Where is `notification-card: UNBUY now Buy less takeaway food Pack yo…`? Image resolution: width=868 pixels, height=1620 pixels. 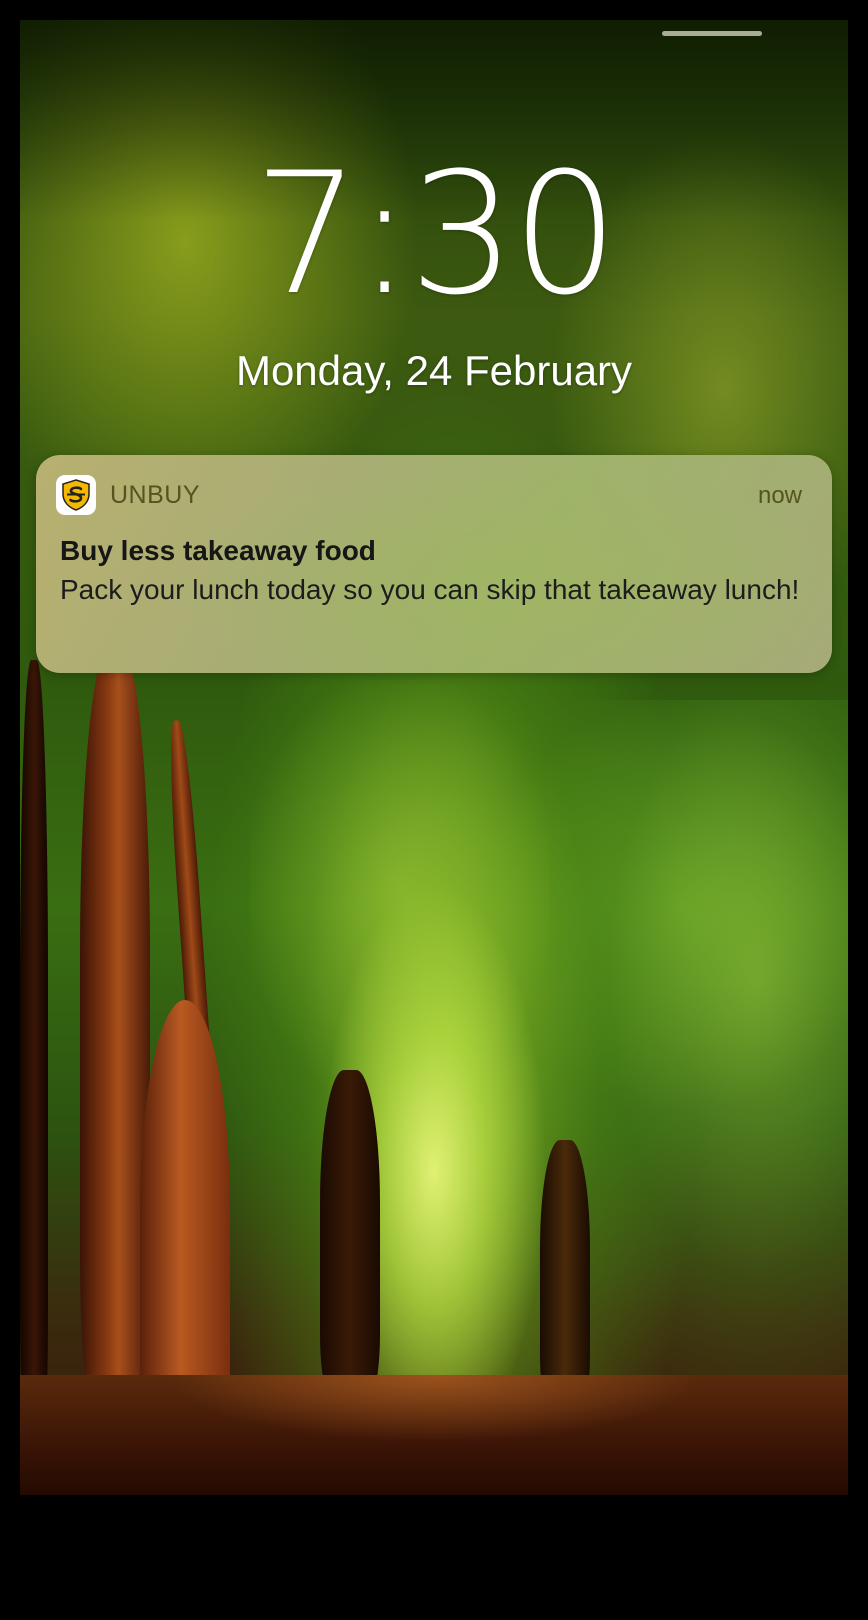
notification-card: UNBUY now Buy less takeaway food Pack yo… is located at coordinates (434, 564).